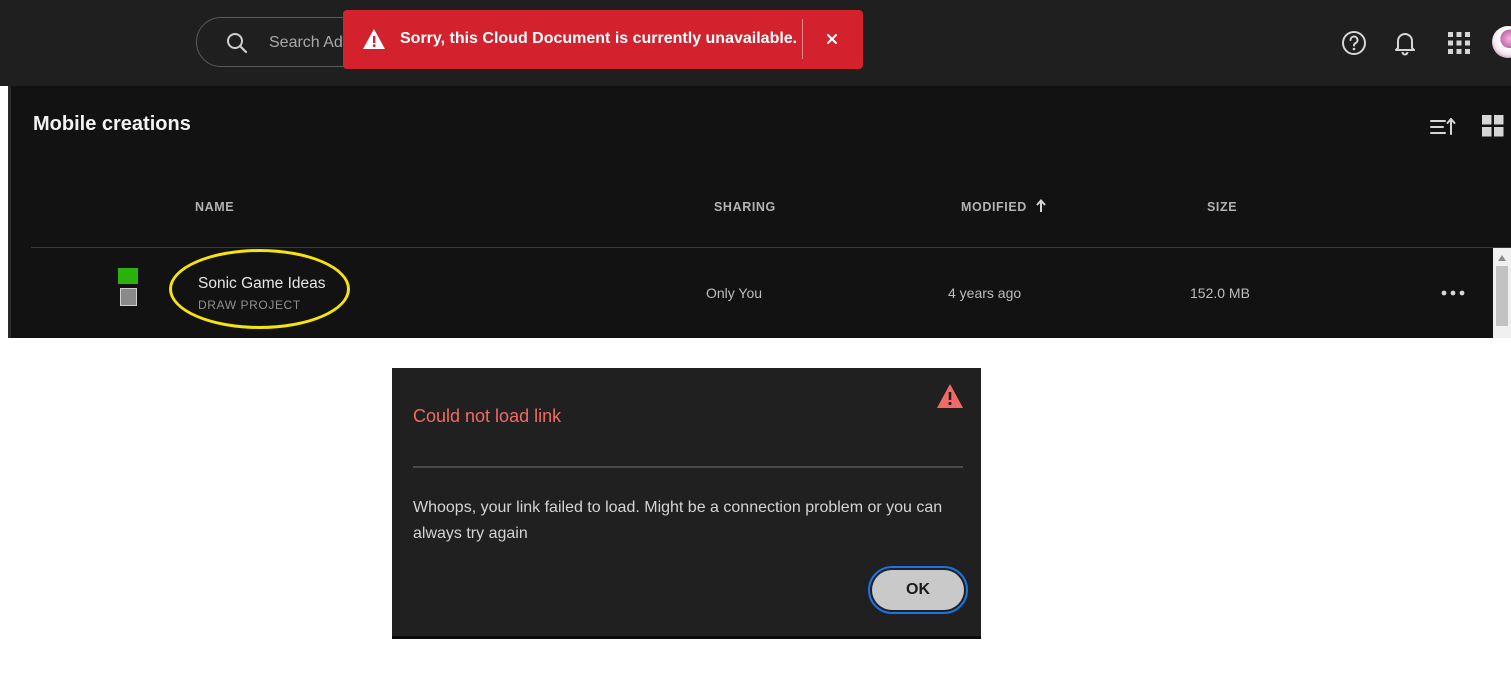 Image resolution: width=1511 pixels, height=697 pixels. What do you see at coordinates (1354, 43) in the screenshot?
I see `help-icon` at bounding box center [1354, 43].